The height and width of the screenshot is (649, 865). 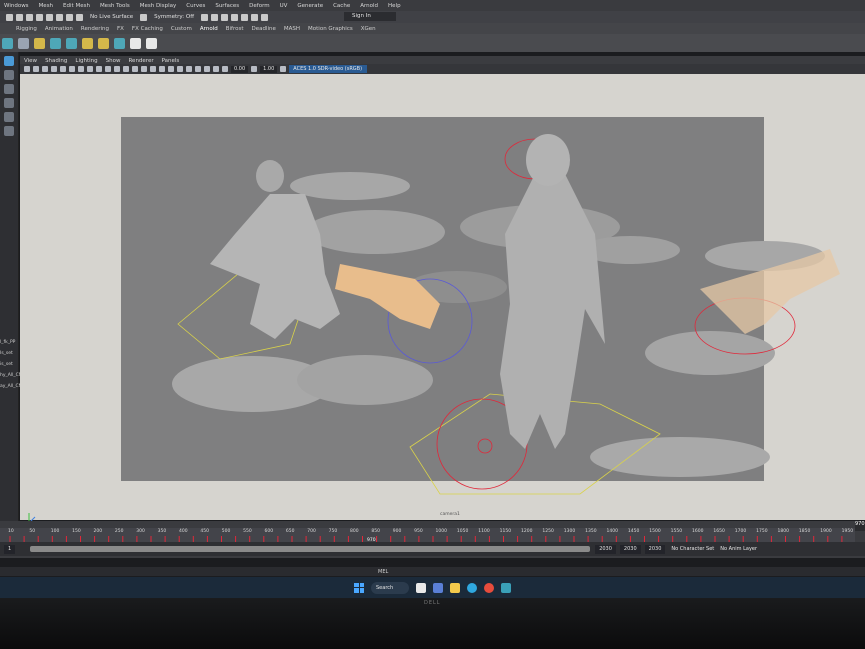 I want to click on arnold-light-icon, so click(x=7, y=43).